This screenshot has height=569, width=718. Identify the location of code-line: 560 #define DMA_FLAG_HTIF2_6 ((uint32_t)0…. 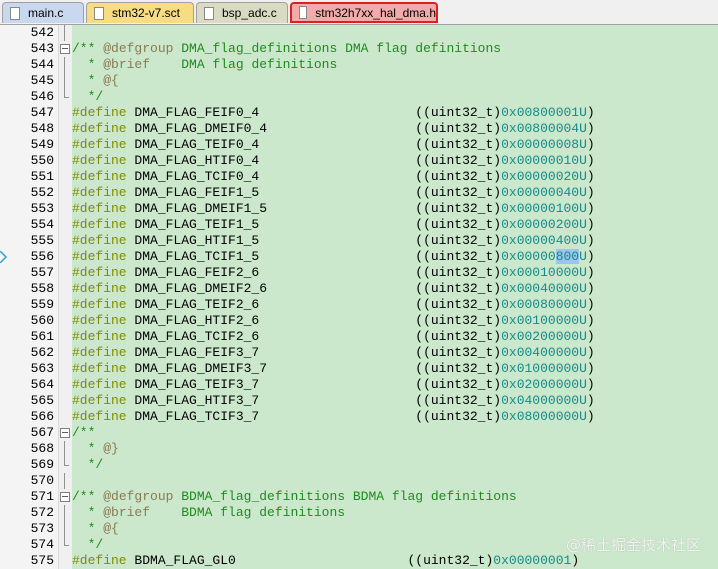
(359, 321).